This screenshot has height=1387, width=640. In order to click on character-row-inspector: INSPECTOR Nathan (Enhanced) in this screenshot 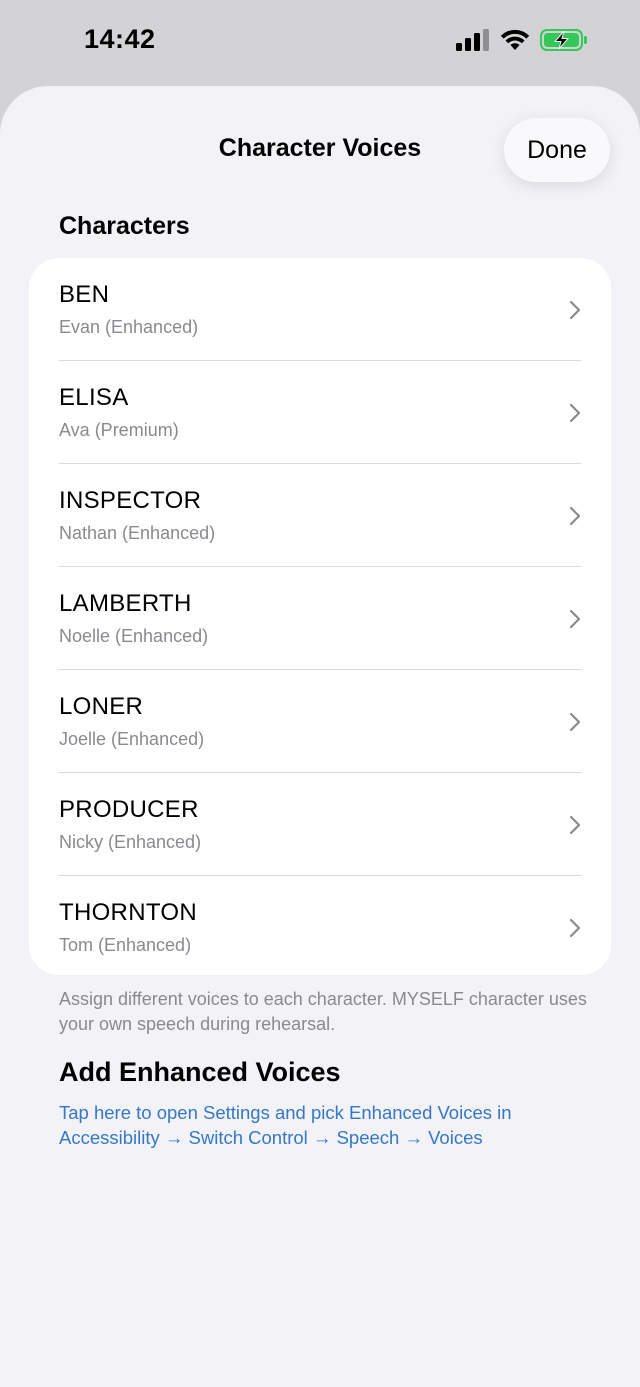, I will do `click(320, 515)`.